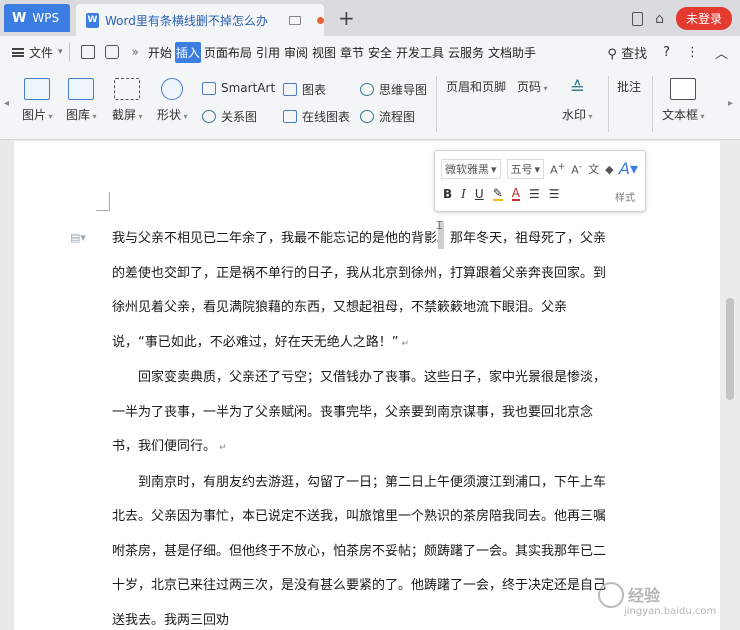 Image resolution: width=740 pixels, height=630 pixels. I want to click on find-button: ⚲ 查找, so click(627, 52).